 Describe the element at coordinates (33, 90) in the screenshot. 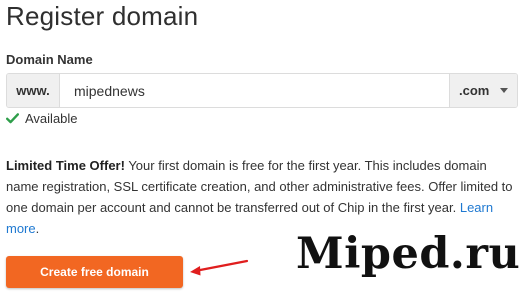

I see `domain-prefix: www.` at that location.